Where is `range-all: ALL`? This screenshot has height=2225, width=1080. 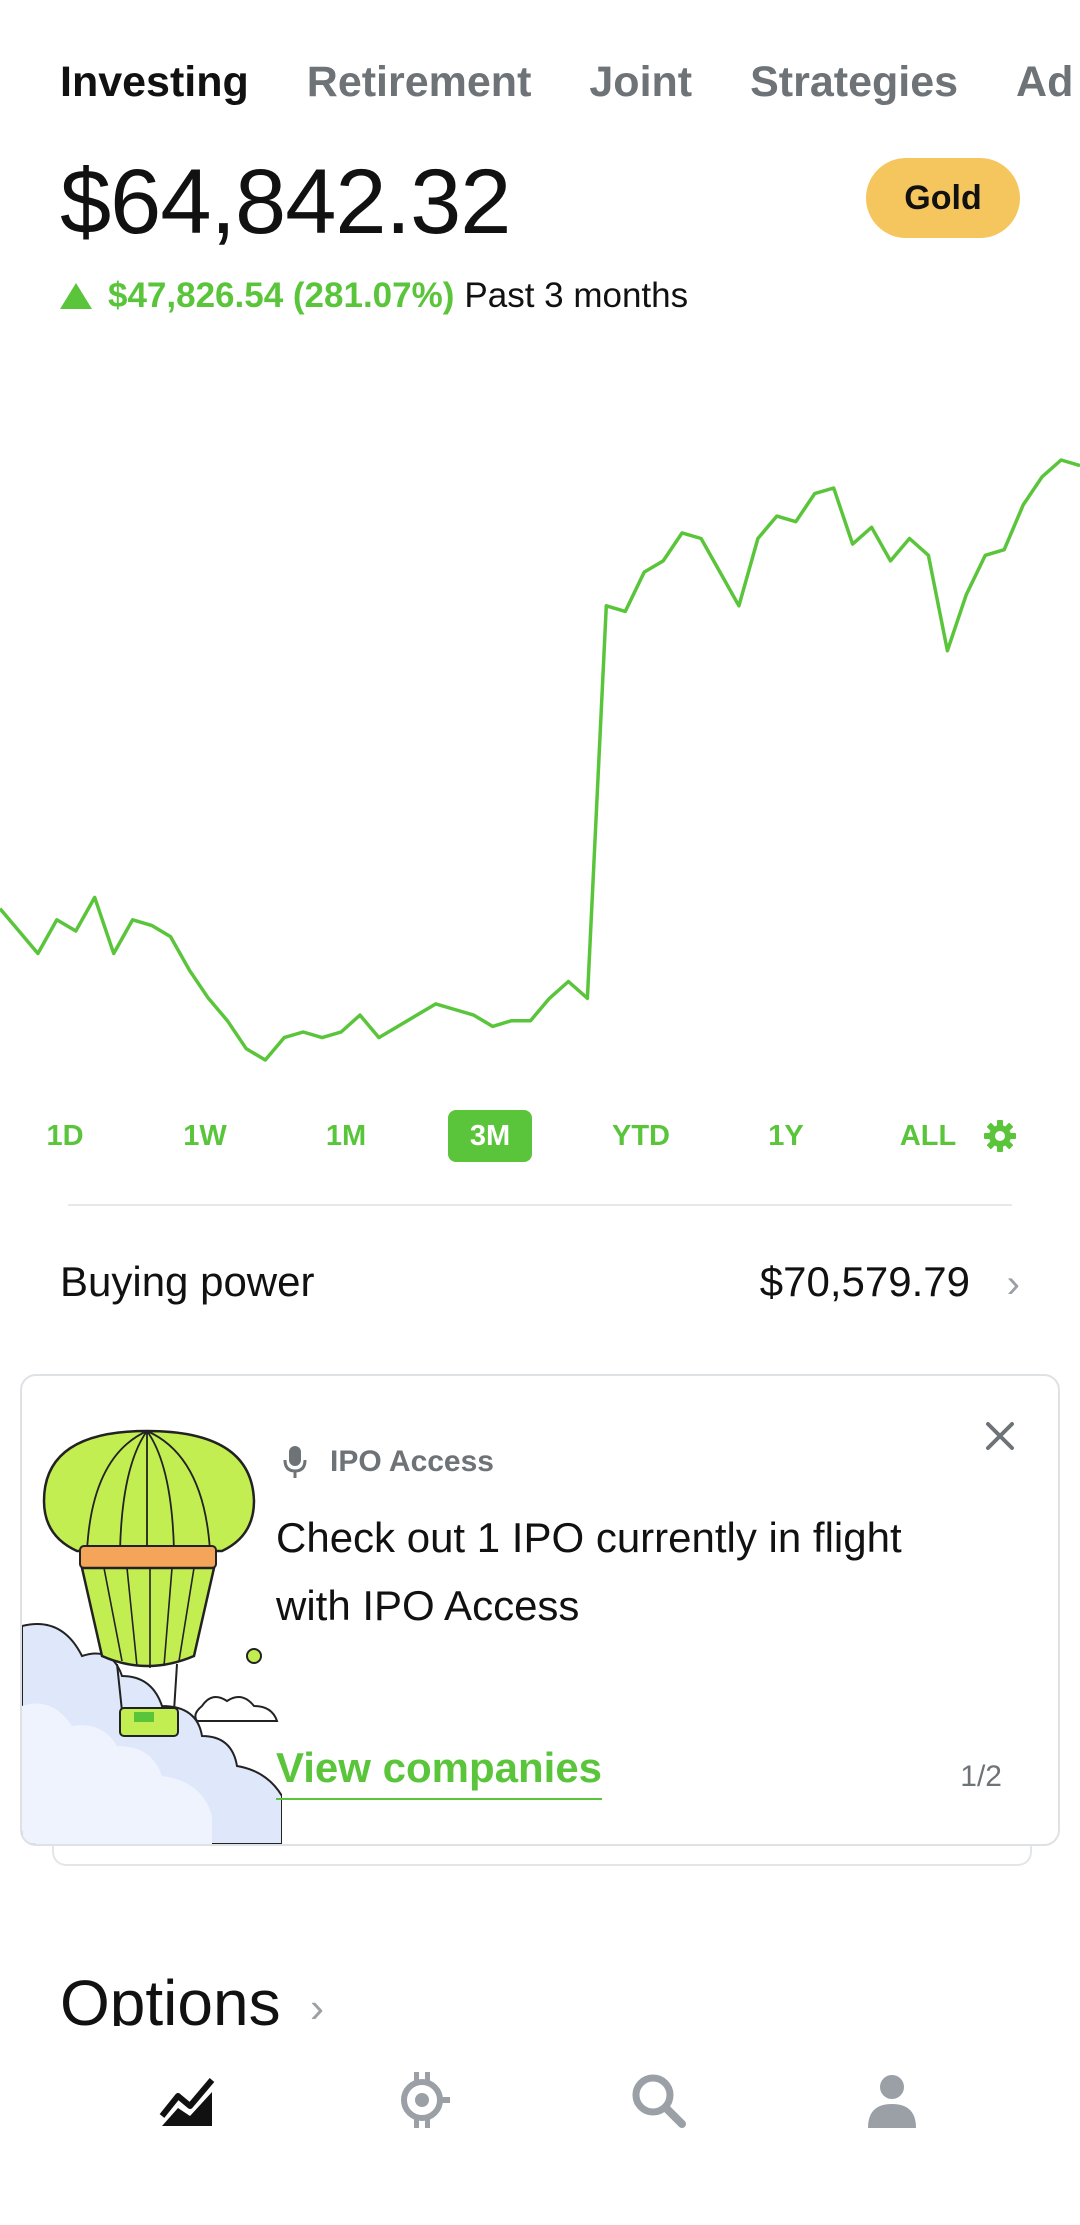
range-all: ALL is located at coordinates (928, 1136).